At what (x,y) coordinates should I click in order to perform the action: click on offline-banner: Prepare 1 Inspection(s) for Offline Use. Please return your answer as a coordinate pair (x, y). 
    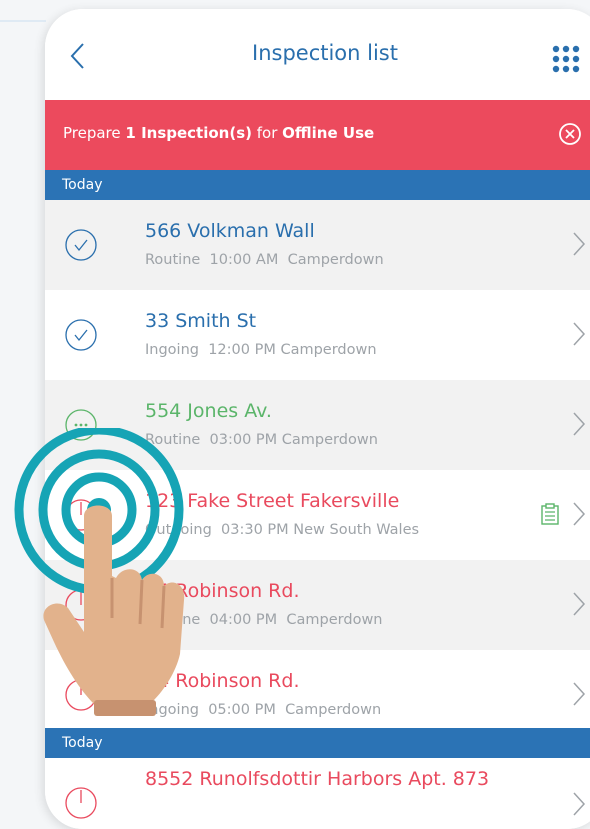
    Looking at the image, I should click on (317, 135).